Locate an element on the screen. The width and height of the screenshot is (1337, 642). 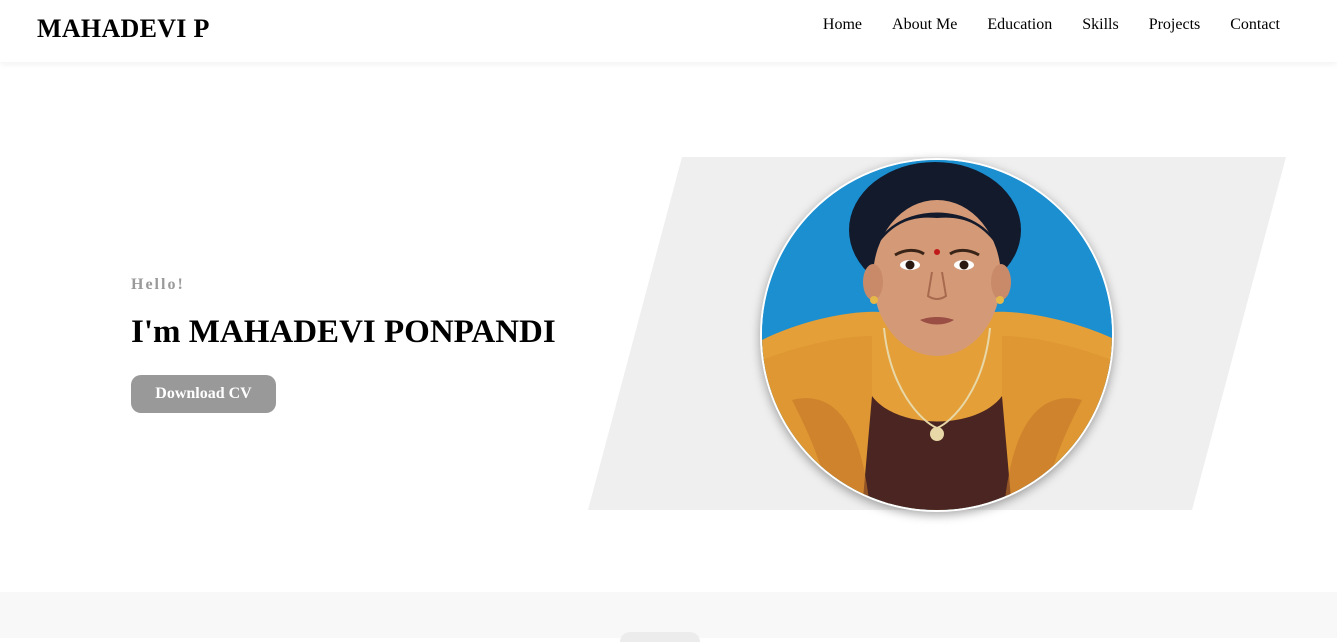
profile-photo is located at coordinates (937, 335).